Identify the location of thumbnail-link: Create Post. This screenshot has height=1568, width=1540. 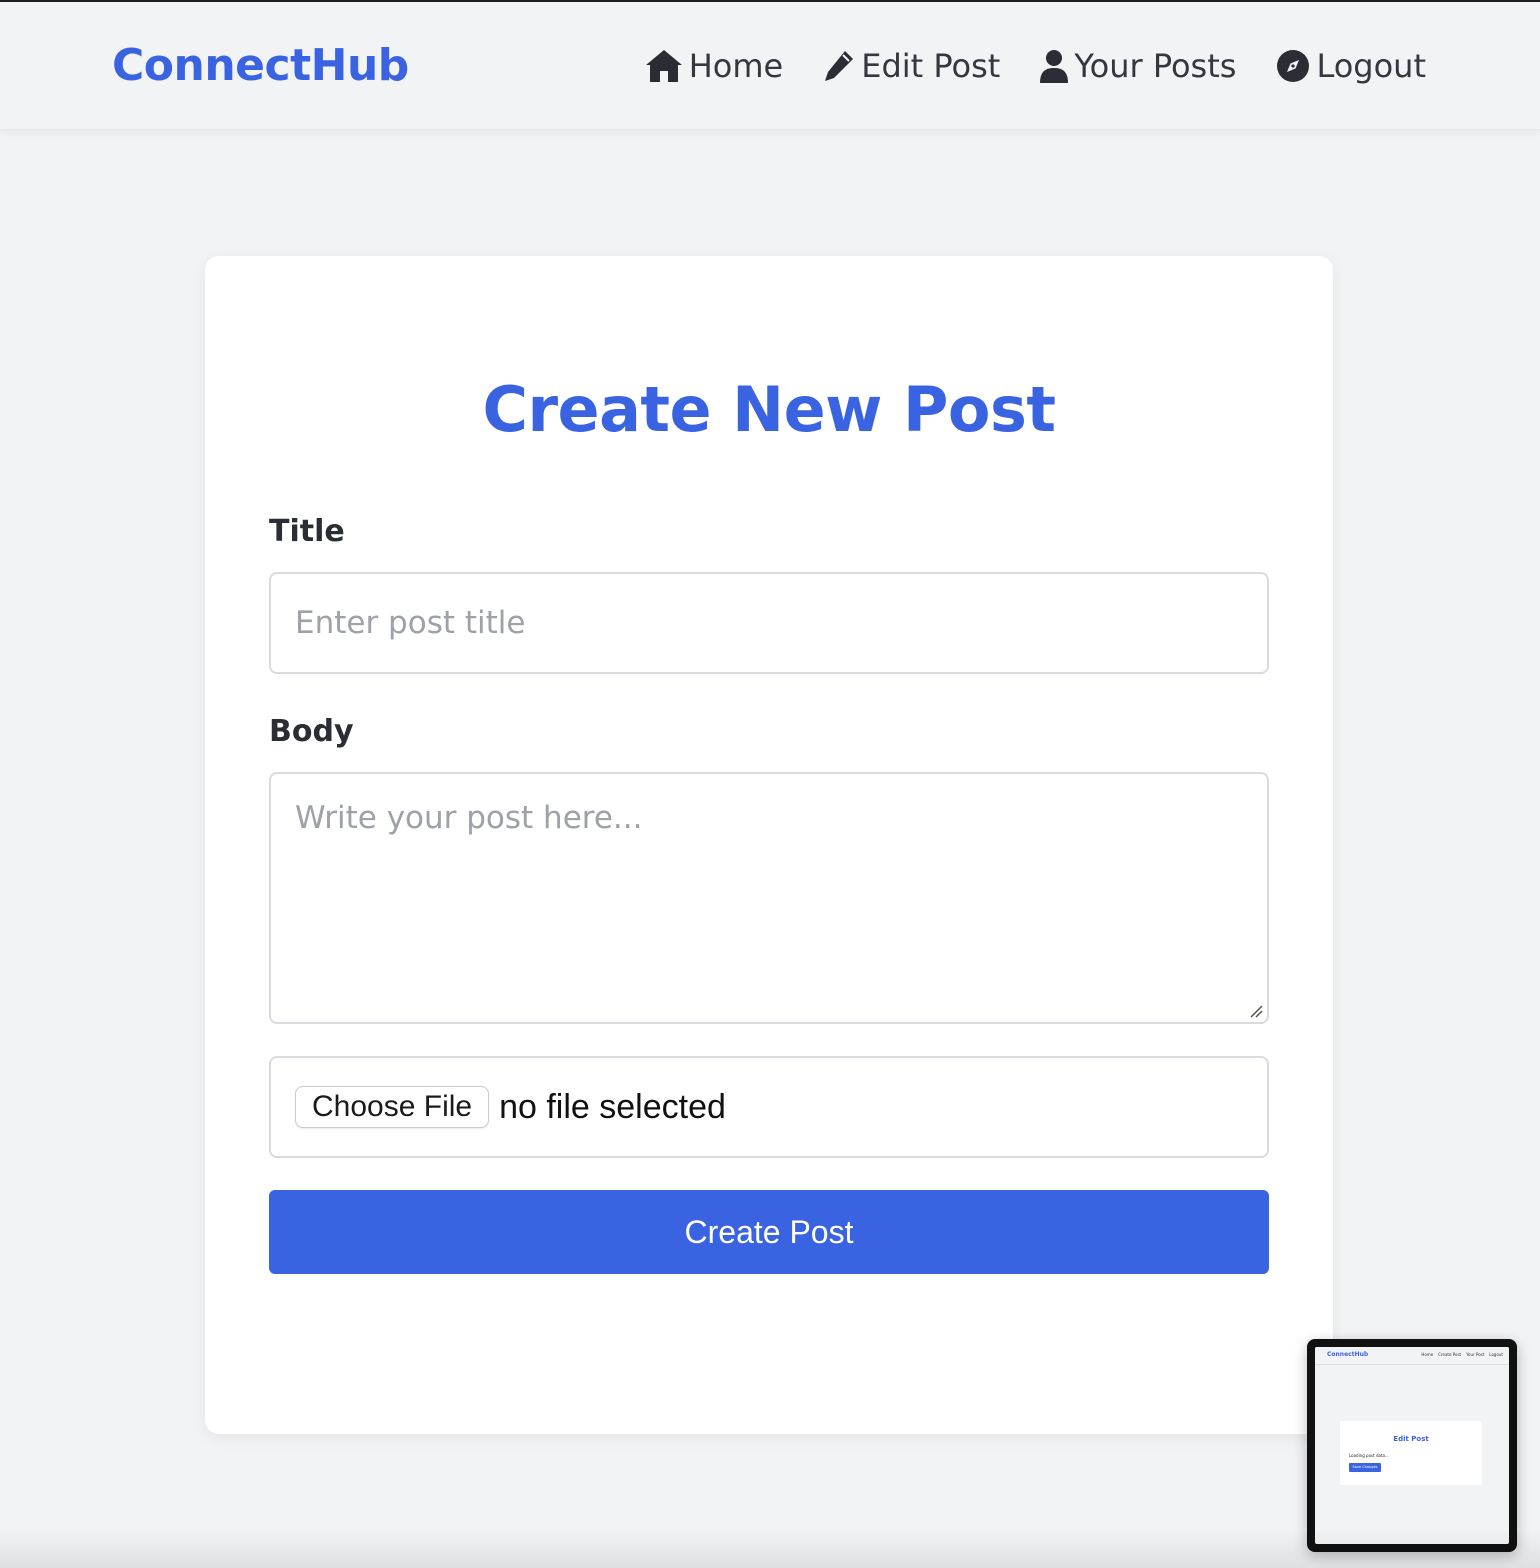
(1450, 1354).